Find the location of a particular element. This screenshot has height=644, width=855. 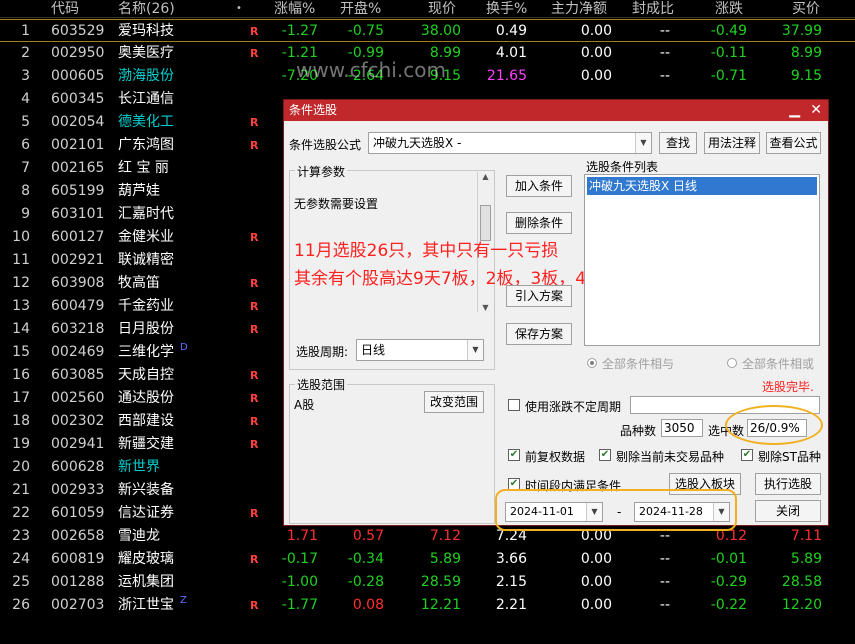

cell-idx: 16 is located at coordinates (21, 375).